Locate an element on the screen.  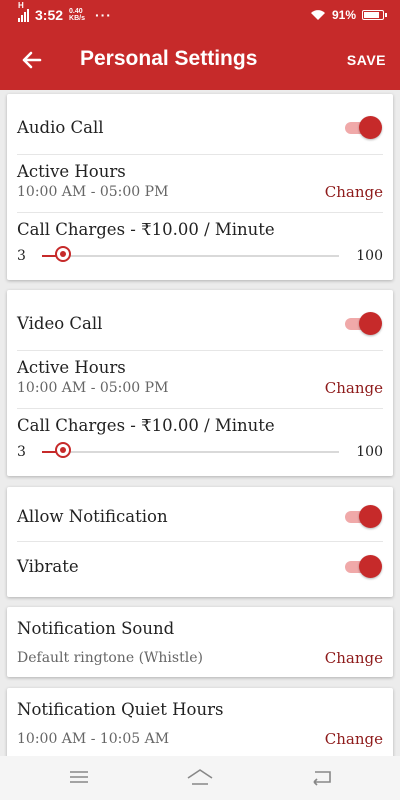
audio-active-hours-value: 10:00 AM - 05:00 PM is located at coordinates (93, 192).